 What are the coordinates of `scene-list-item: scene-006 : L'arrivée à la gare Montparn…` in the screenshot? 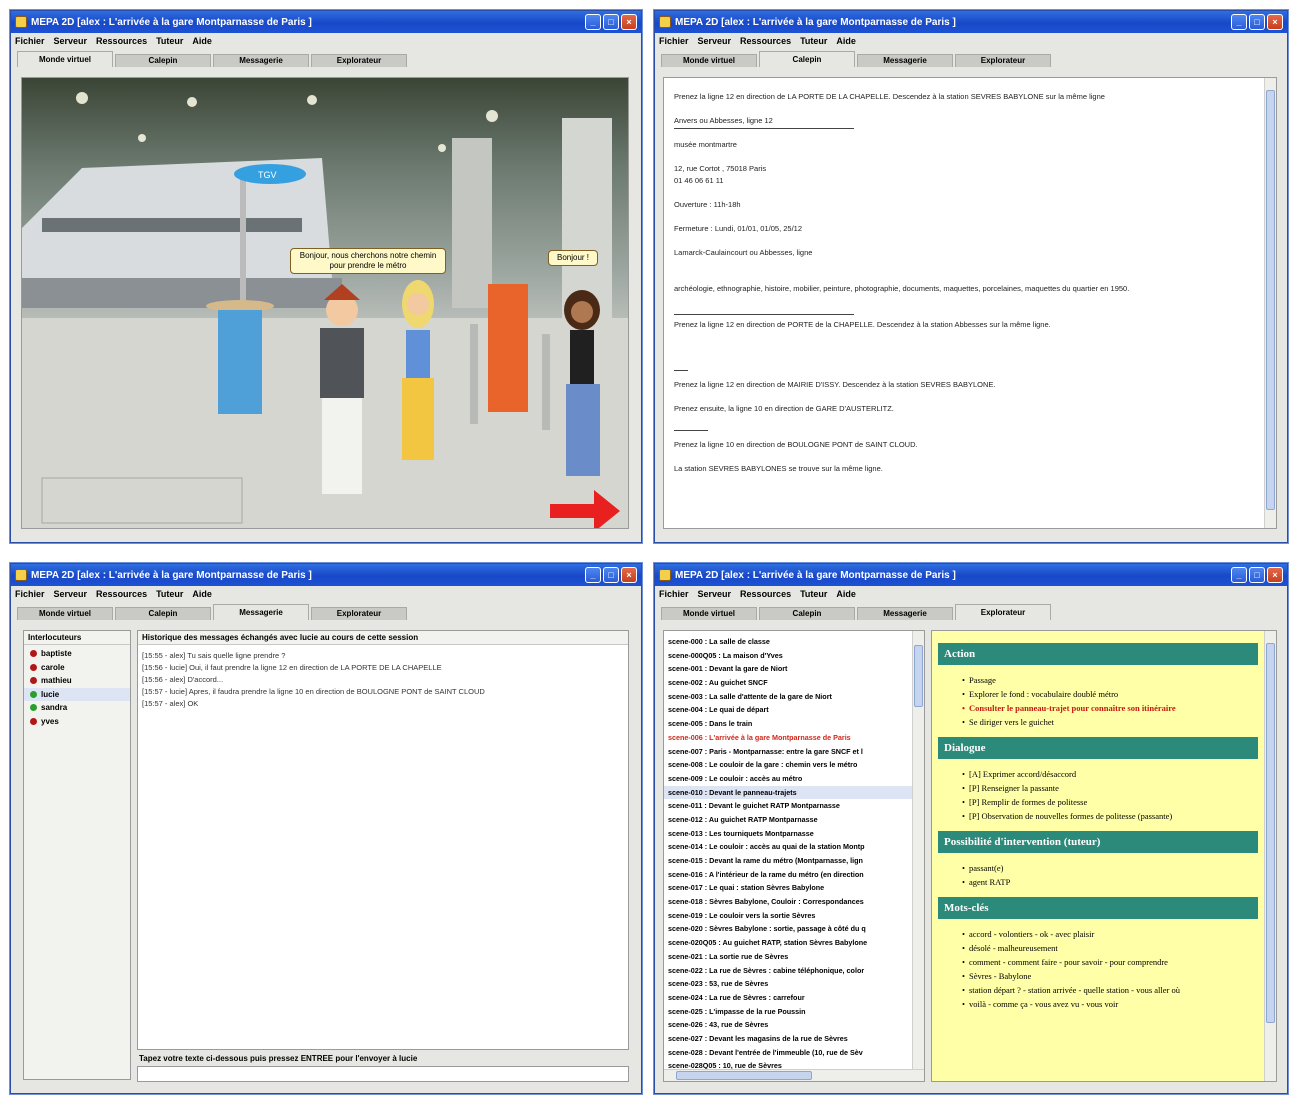 It's located at (788, 738).